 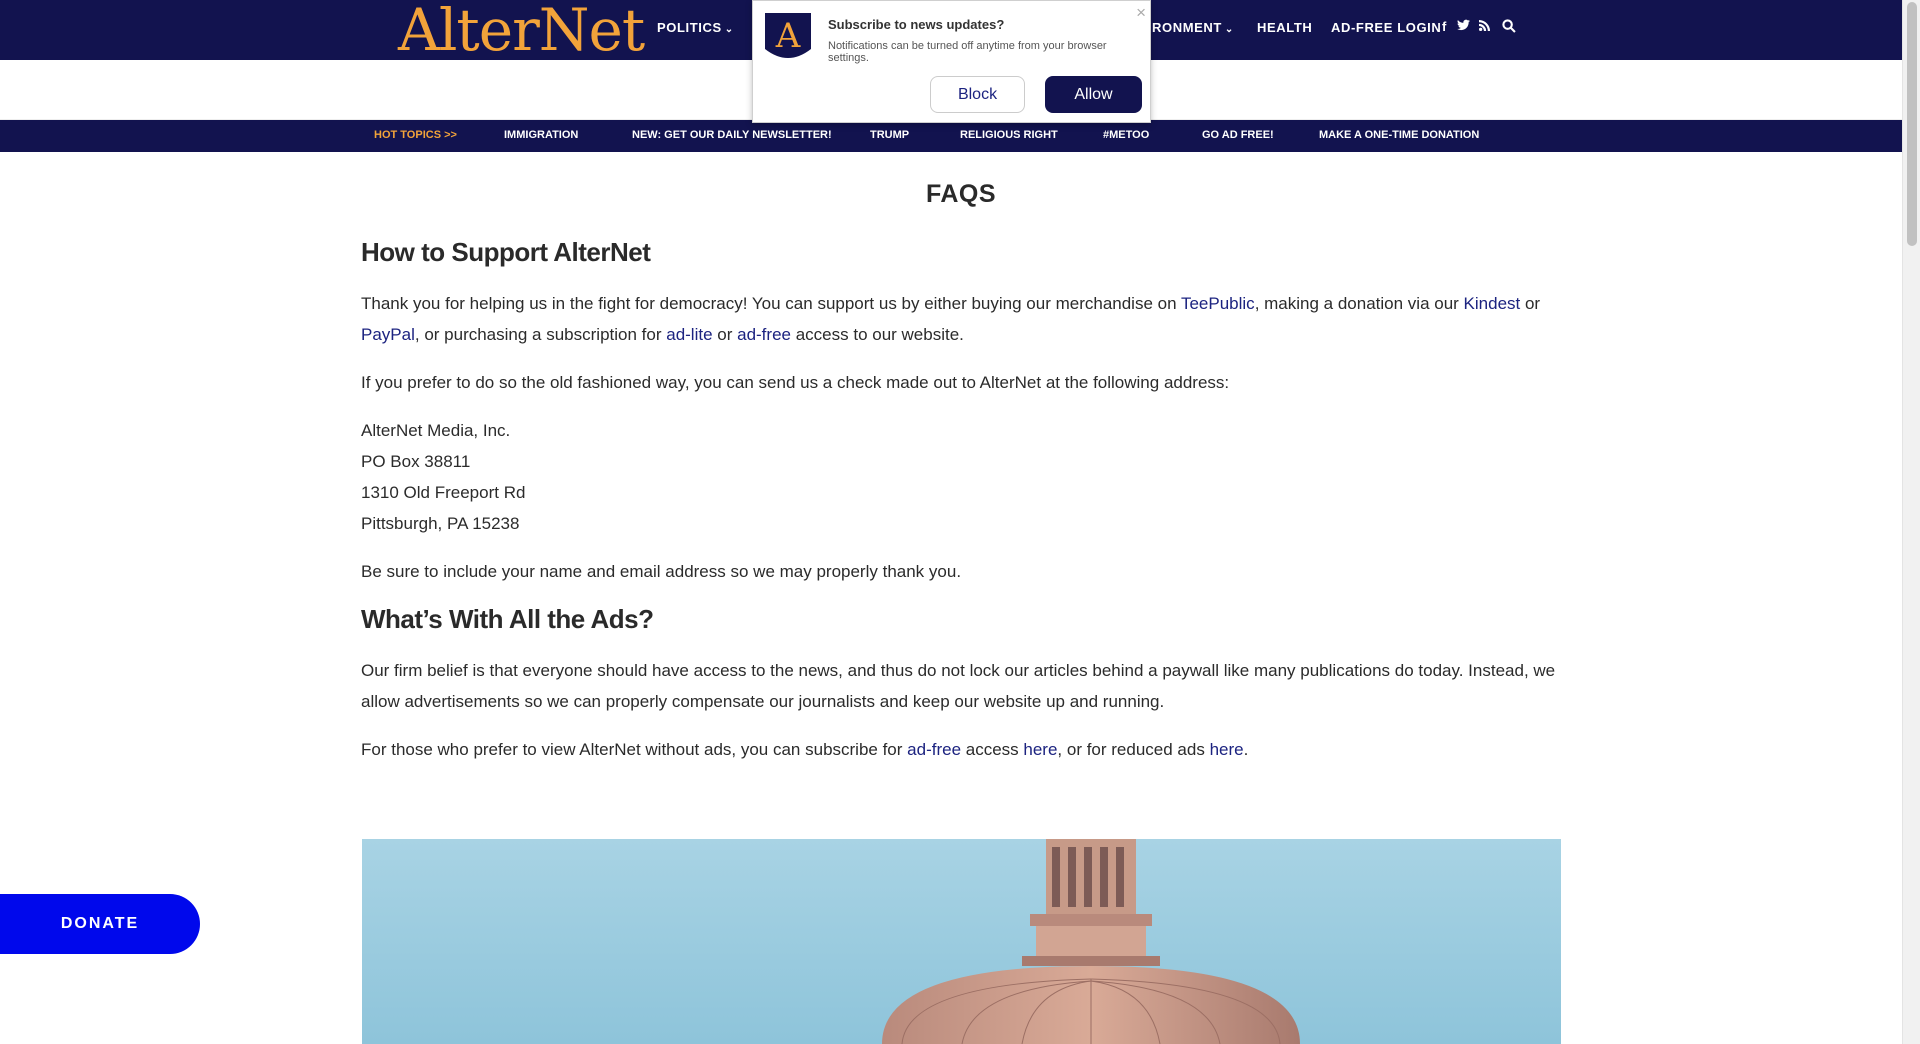 I want to click on site-logo: AlterNet, so click(x=521, y=30).